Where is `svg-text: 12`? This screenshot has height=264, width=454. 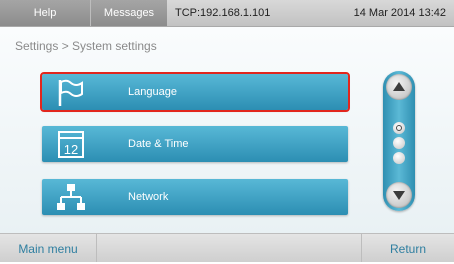 svg-text: 12 is located at coordinates (71, 149).